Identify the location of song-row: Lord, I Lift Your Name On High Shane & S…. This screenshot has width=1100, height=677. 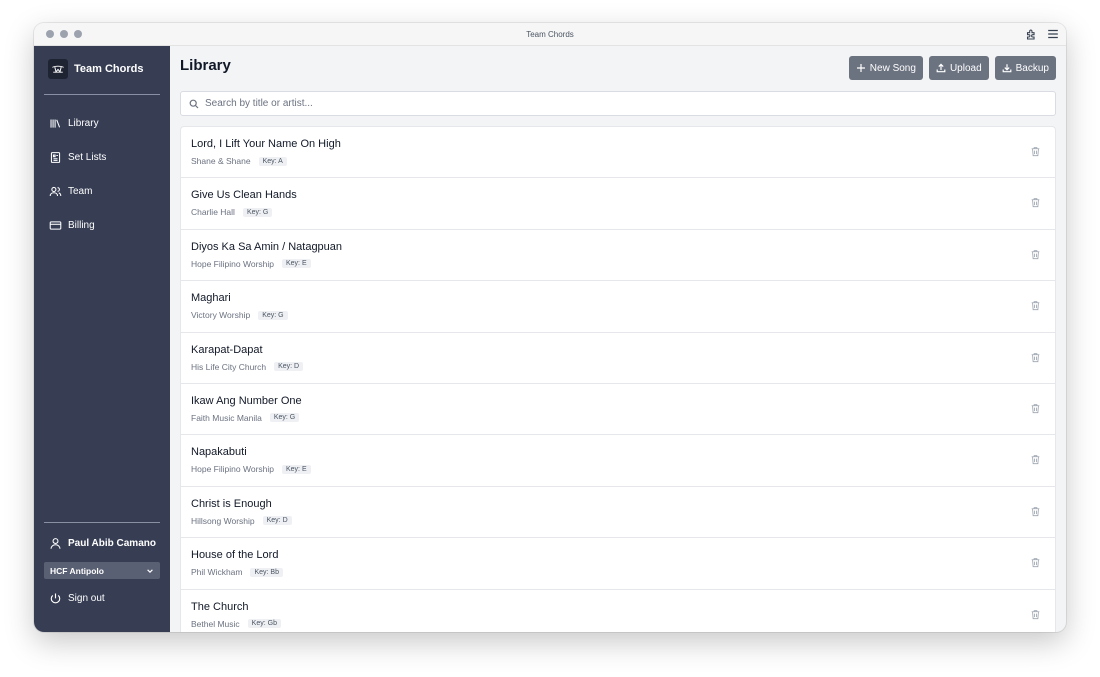
(618, 153).